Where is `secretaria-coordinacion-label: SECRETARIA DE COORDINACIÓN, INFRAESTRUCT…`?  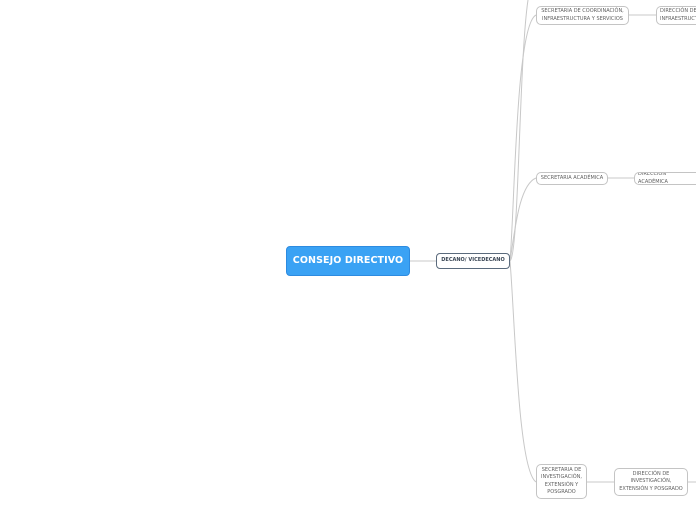 secretaria-coordinacion-label: SECRETARIA DE COORDINACIÓN, INFRAESTRUCT… is located at coordinates (582, 15).